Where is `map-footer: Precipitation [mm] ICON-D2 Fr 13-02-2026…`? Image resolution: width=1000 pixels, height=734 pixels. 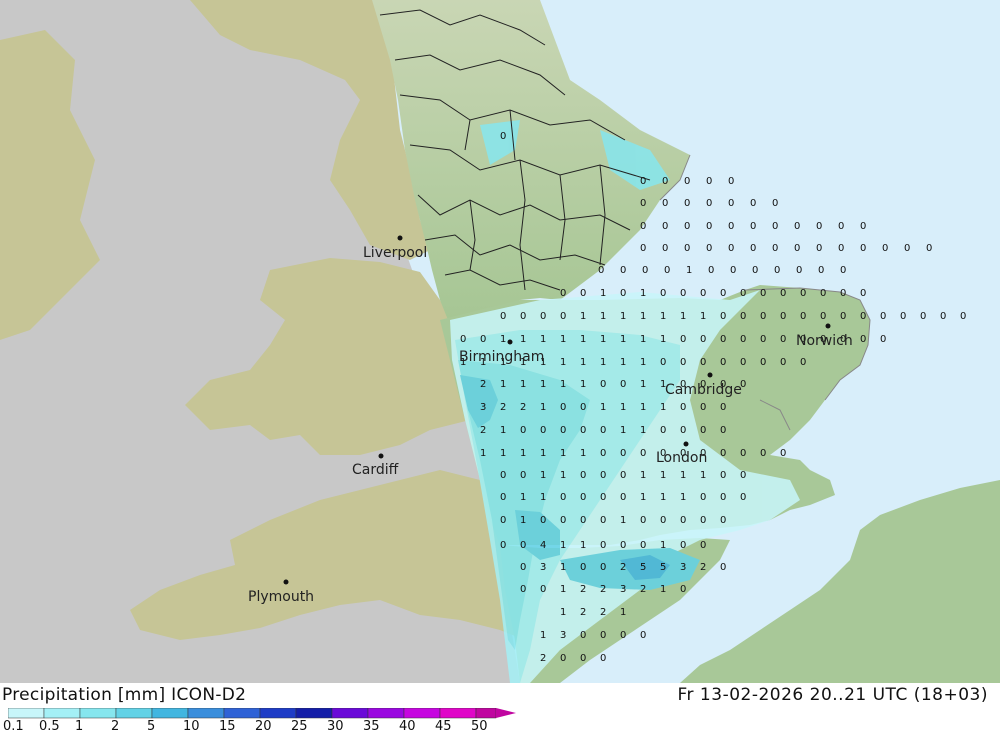
map-footer: Precipitation [mm] ICON-D2 Fr 13-02-2026… is located at coordinates (500, 708).